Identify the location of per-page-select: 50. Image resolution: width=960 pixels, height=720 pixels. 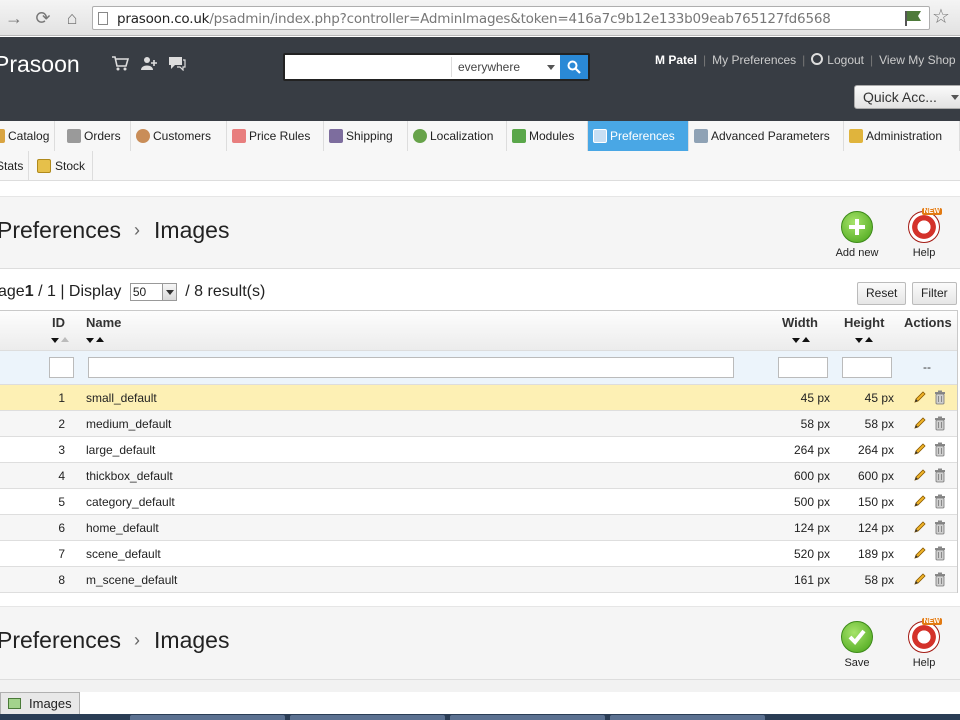
(153, 292).